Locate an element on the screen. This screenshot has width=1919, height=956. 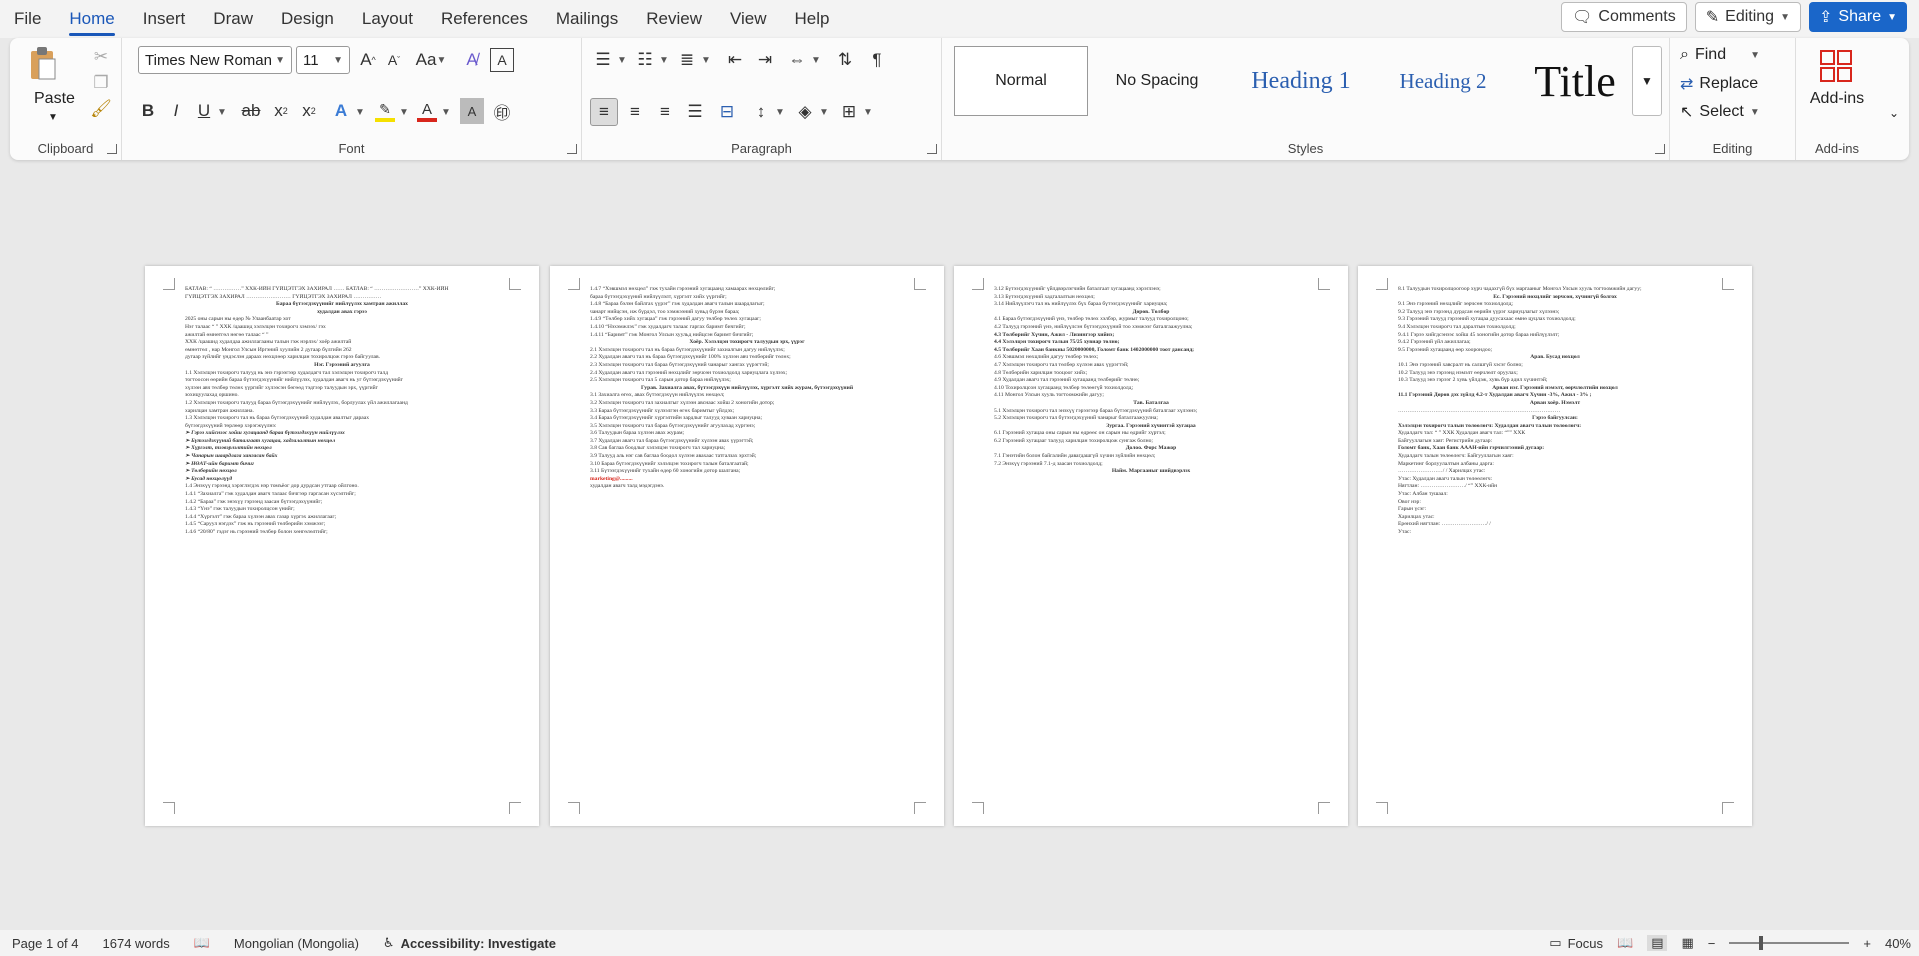
show-formatting-marks-icon: ¶ is located at coordinates (877, 60).